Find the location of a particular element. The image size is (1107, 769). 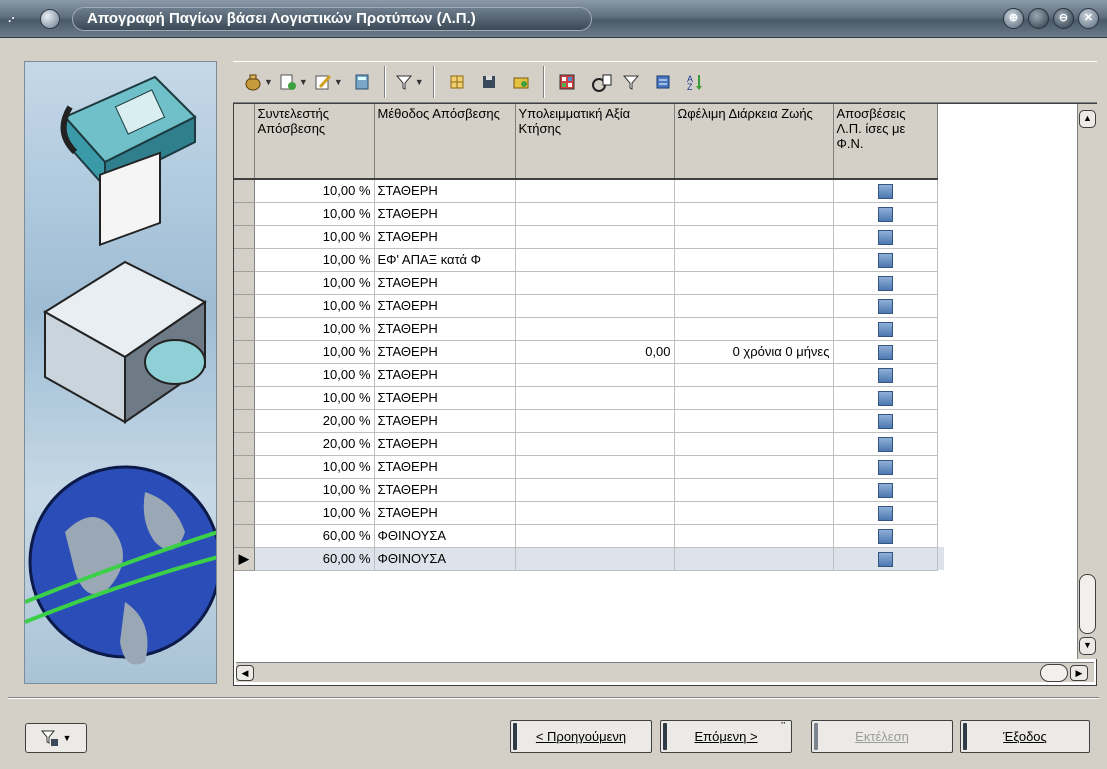

horizontal-scrollbar: ◀ ▶ is located at coordinates (665, 672).